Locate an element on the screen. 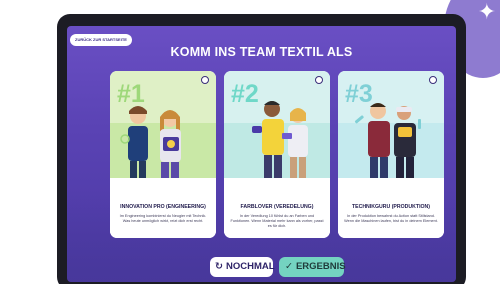  retry-button: ↻ NOCHMAL is located at coordinates (242, 267).